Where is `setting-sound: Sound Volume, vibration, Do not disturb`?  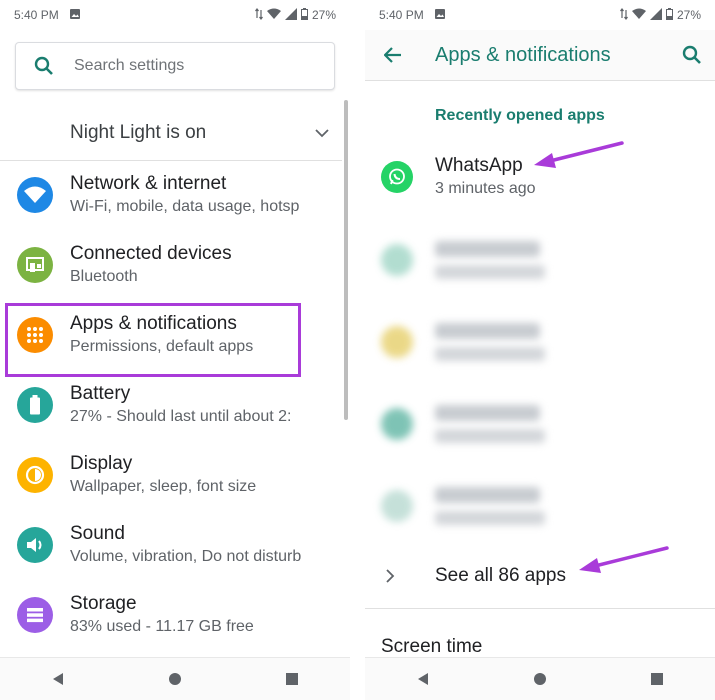
setting-sound: Sound Volume, vibration, Do not disturb is located at coordinates (171, 545).